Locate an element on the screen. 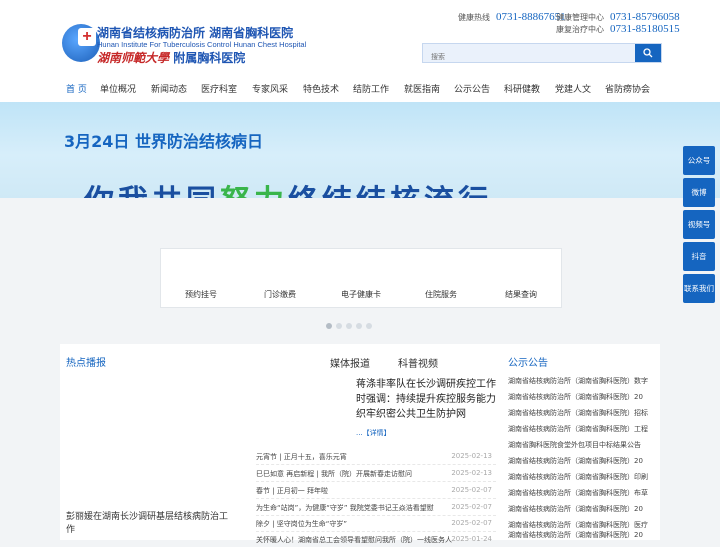 This screenshot has width=720, height=547. banner-title: 3月24日 世界防治结核病日 is located at coordinates (163, 141).